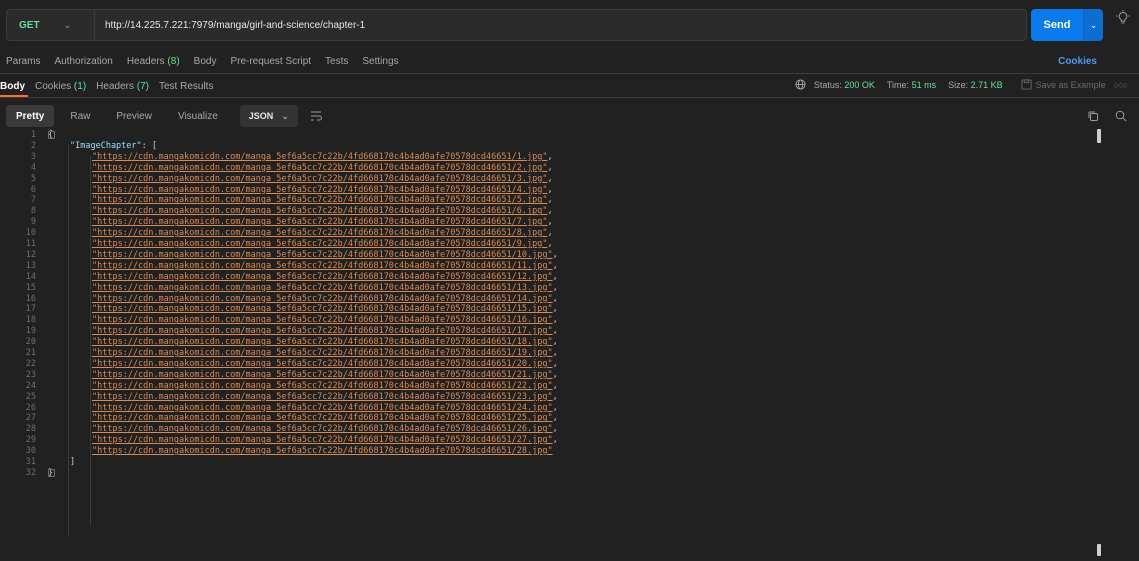  Describe the element at coordinates (106, 145) in the screenshot. I see `json-key: "ImageChapter"` at that location.